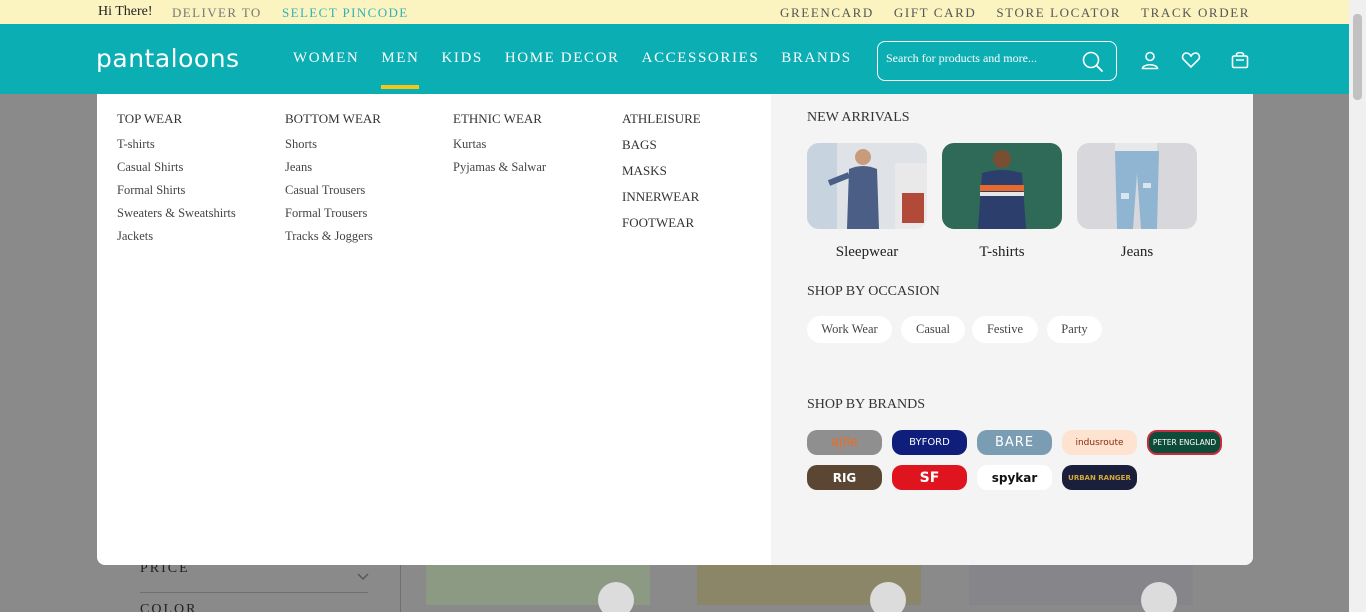 This screenshot has width=1366, height=612. Describe the element at coordinates (168, 607) in the screenshot. I see `color-filter-label: COLOR` at that location.